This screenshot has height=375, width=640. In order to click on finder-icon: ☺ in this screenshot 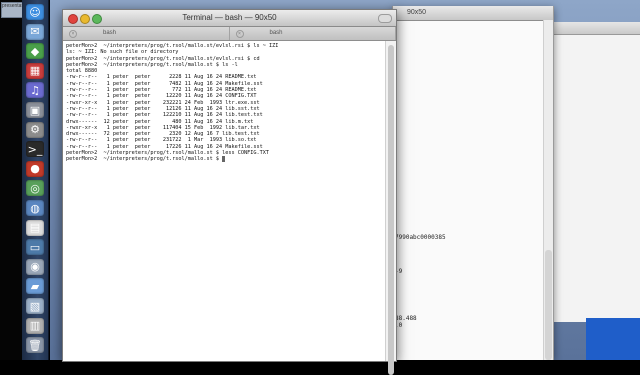, I will do `click(35, 12)`.